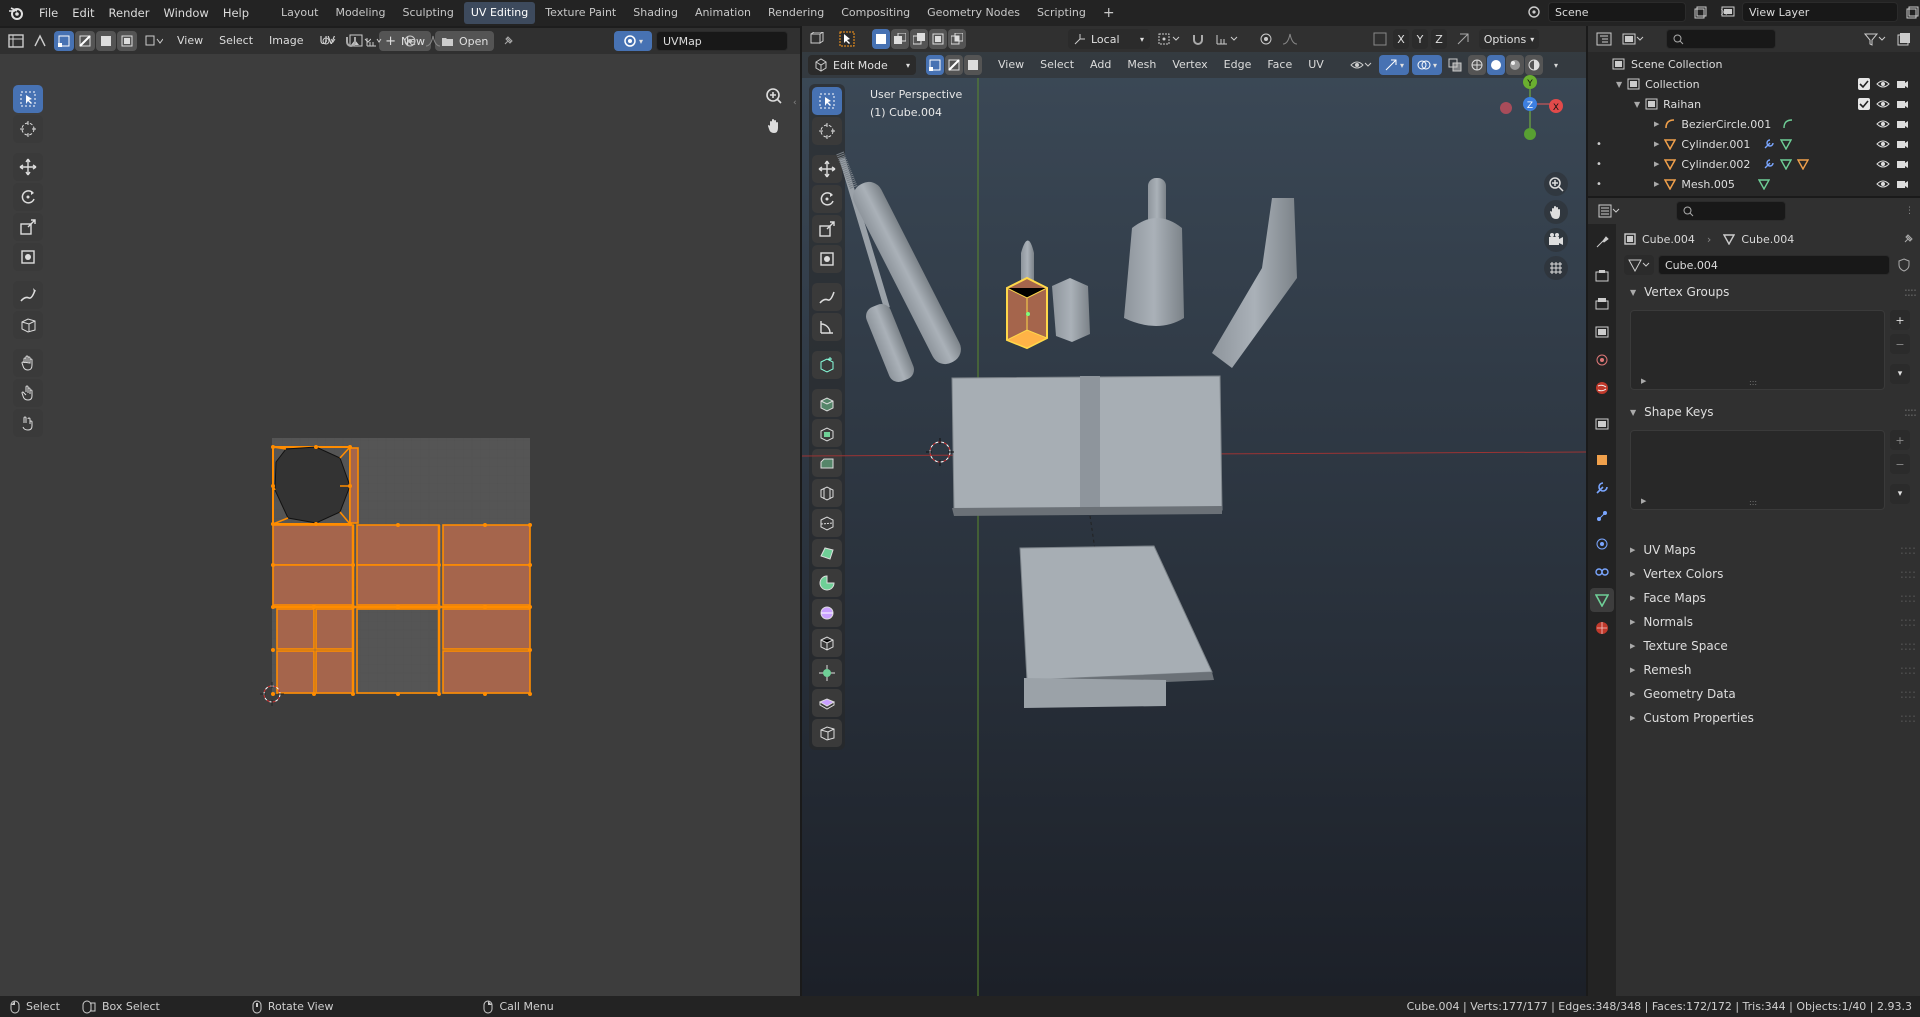 This screenshot has width=1920, height=1017. What do you see at coordinates (1477, 65) in the screenshot?
I see `wireframe-shading-icon` at bounding box center [1477, 65].